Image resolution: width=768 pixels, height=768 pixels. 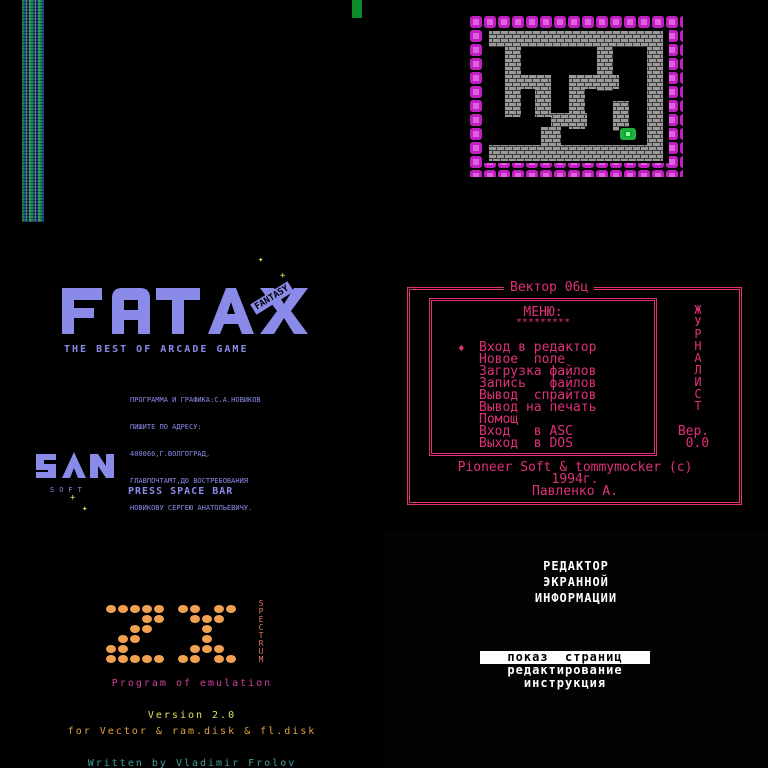 I want to click on credits-line: ПИШИТЕ ПО АДРЕСУ:, so click(x=166, y=427).